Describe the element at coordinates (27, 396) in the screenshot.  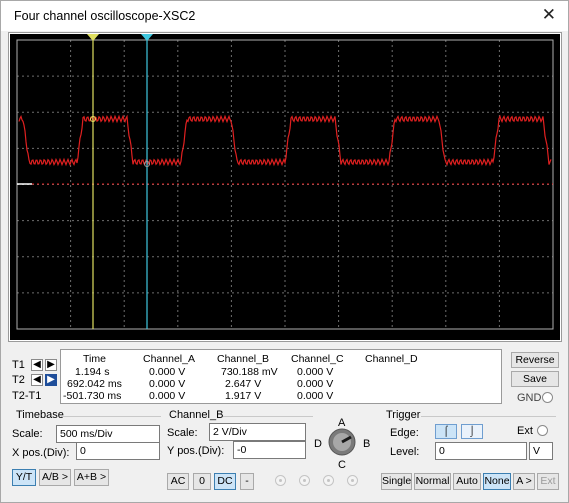
I see `t2t1-label: T2-T1` at that location.